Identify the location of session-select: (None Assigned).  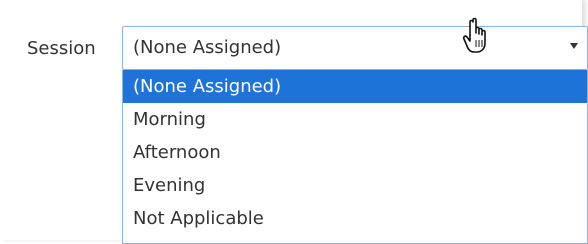
(355, 48).